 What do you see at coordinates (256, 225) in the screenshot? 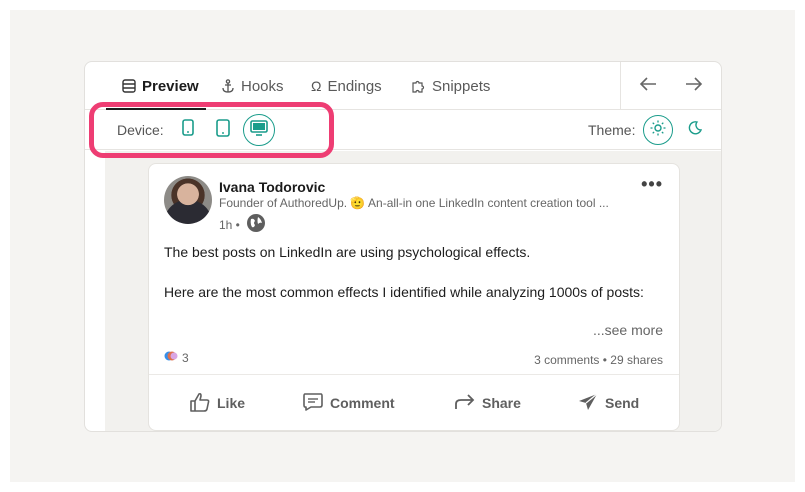
I see `globe-icon` at bounding box center [256, 225].